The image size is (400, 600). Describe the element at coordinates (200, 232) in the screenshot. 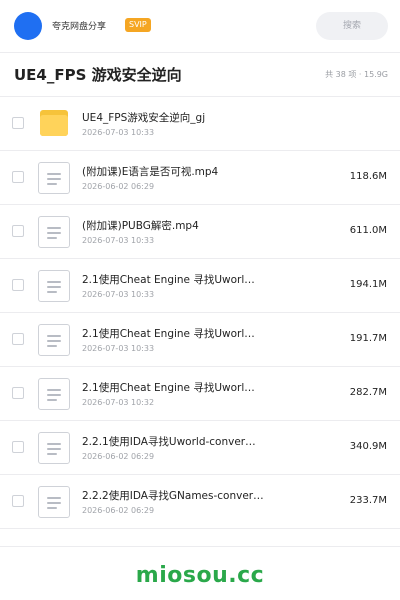

I see `file-row: (附加课)PUBG解密.mp4 2026-07-03 10:33 611.0M` at that location.